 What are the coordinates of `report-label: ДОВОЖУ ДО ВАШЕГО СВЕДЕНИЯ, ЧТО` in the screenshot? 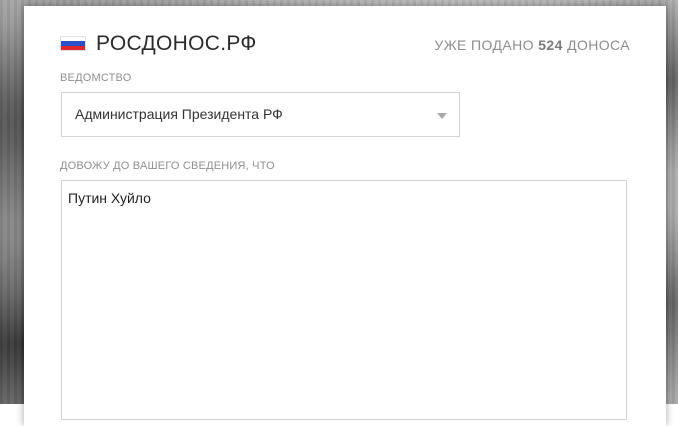 It's located at (167, 166).